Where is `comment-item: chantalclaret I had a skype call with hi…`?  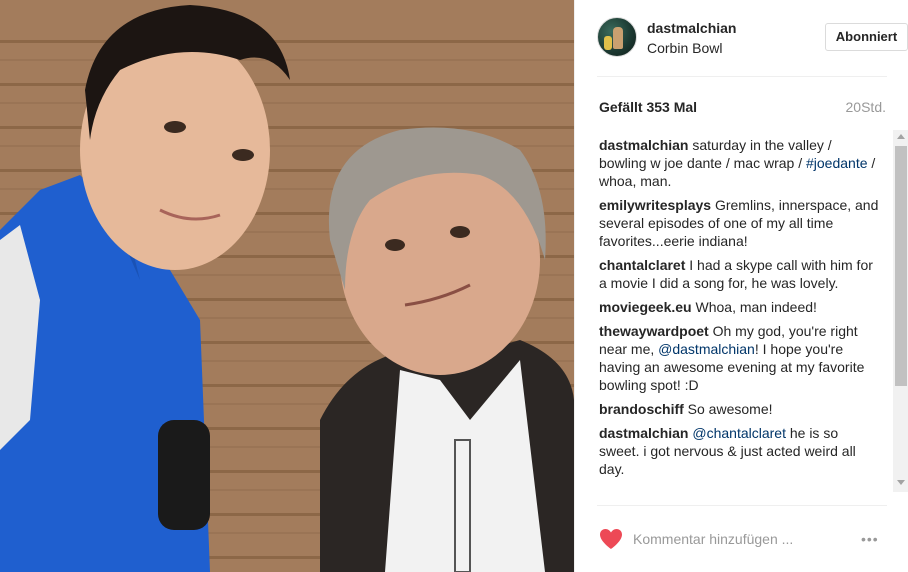 comment-item: chantalclaret I had a skype call with hi… is located at coordinates (739, 274).